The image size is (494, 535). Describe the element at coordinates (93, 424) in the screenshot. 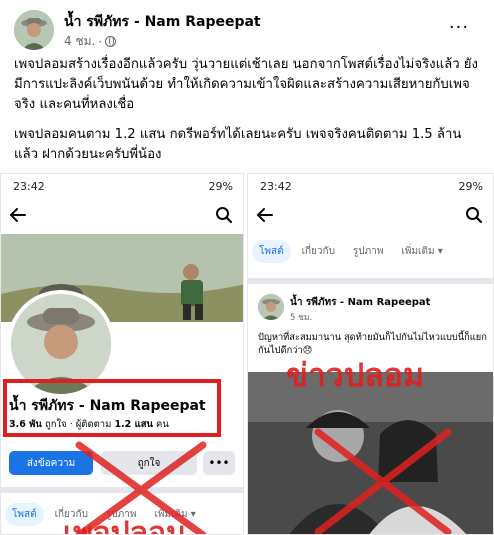

I see `followers-label: ผู้ติดตาม` at that location.